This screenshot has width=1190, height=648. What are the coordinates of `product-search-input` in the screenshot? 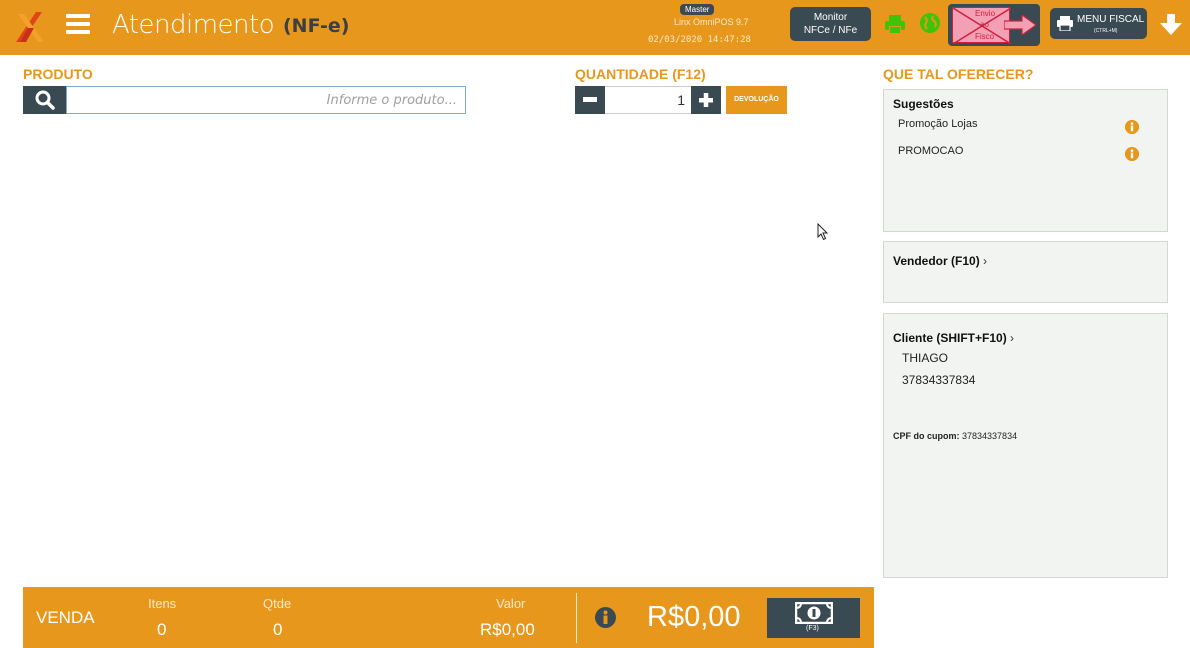 It's located at (266, 100).